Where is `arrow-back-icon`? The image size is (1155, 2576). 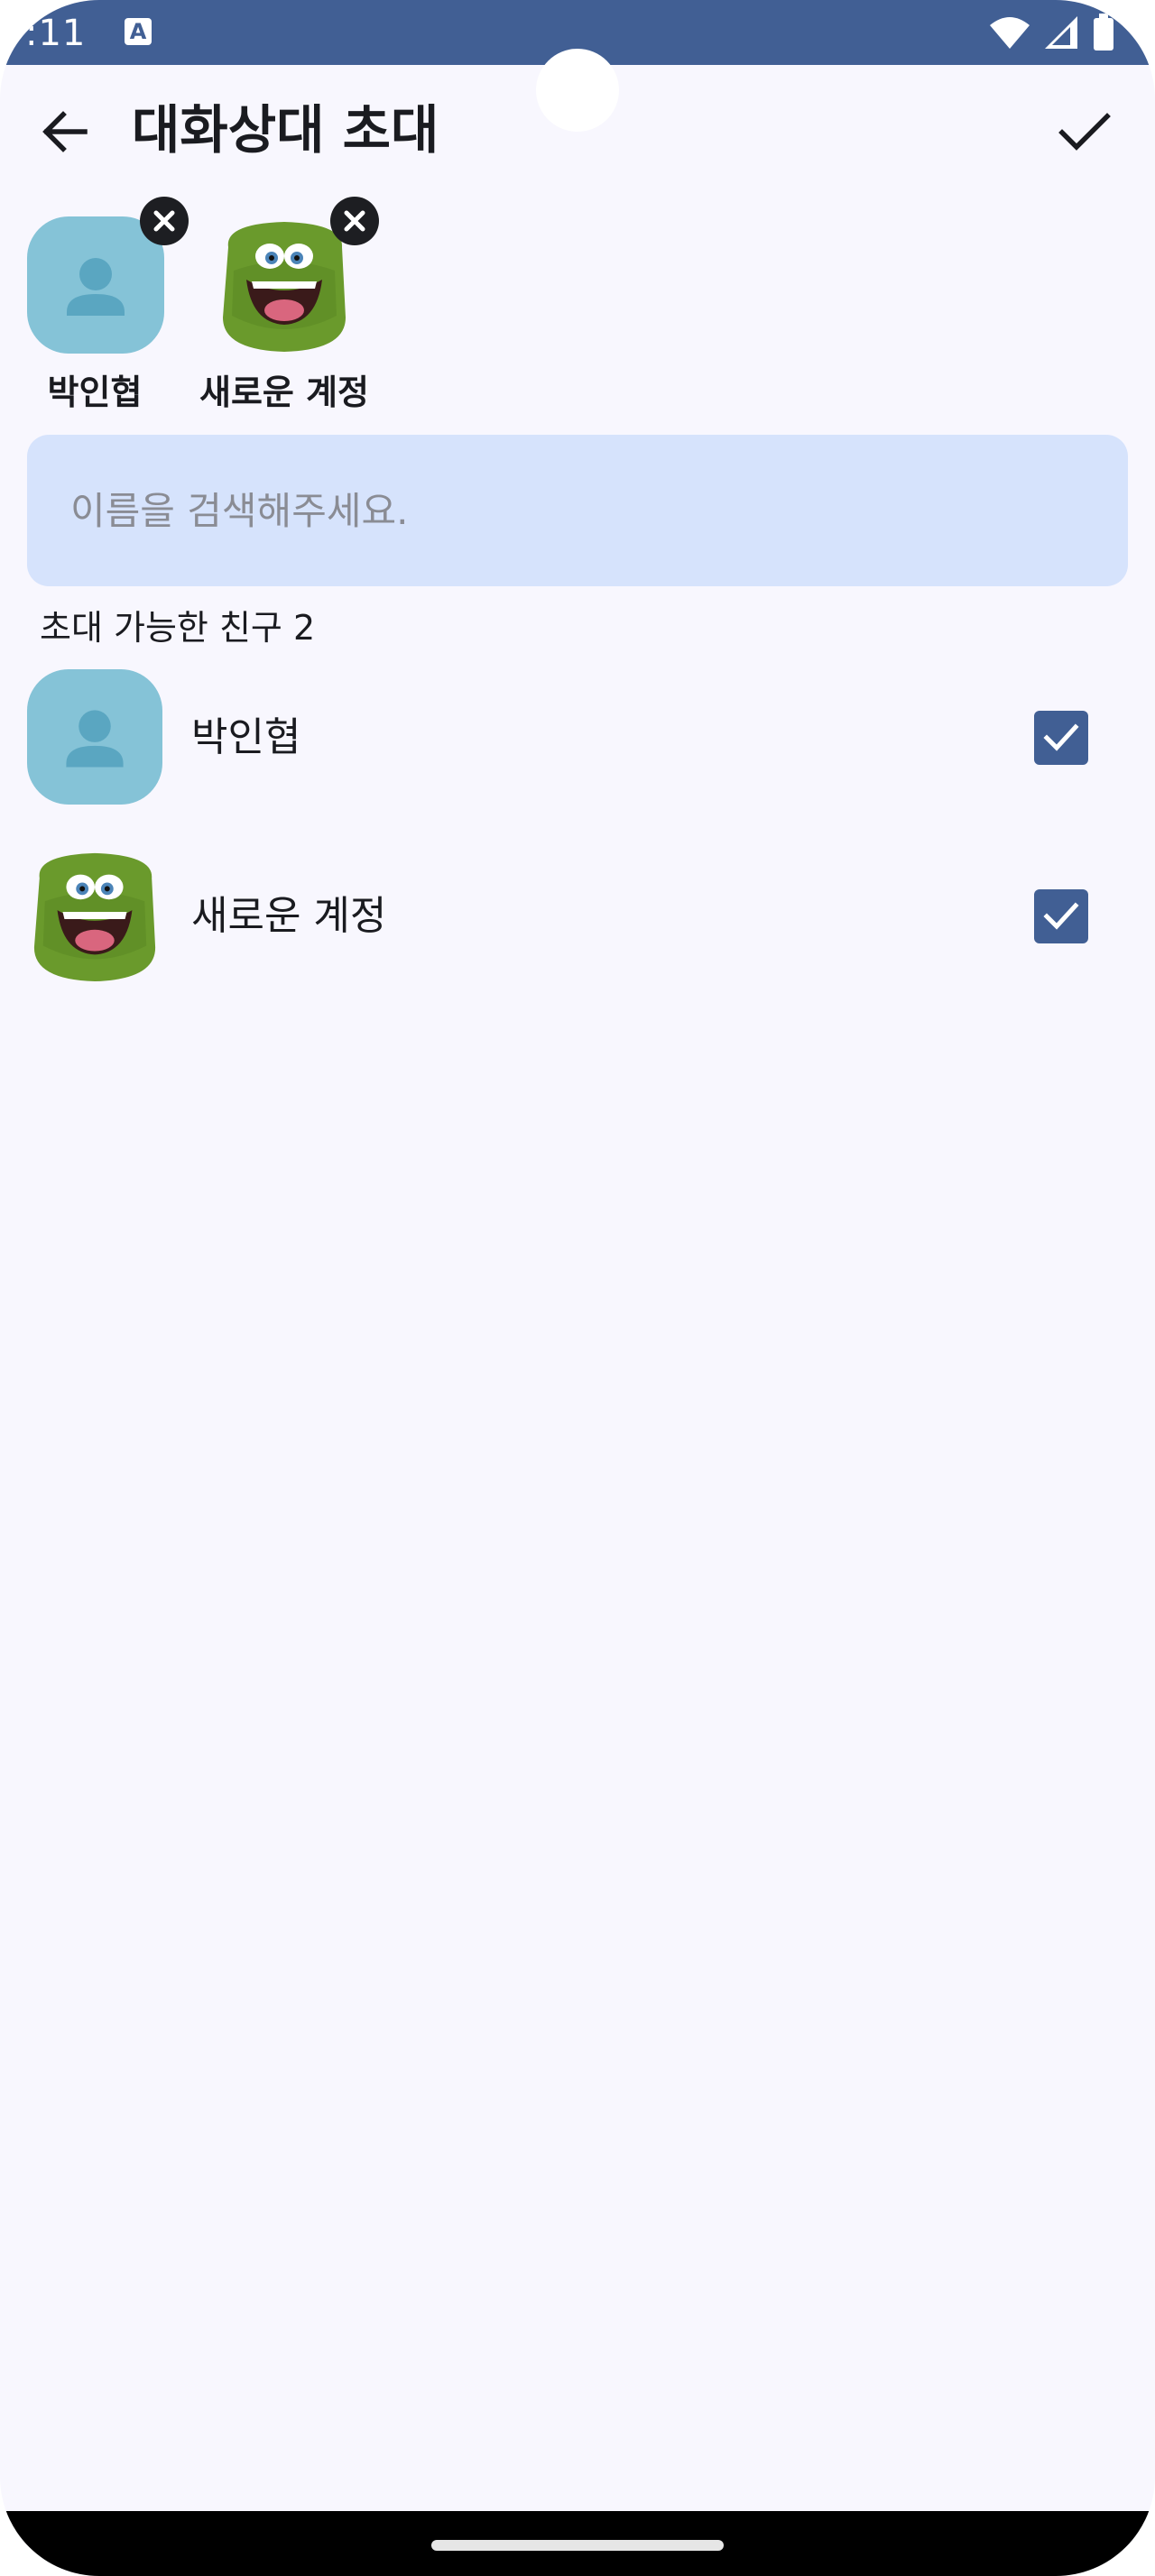 arrow-back-icon is located at coordinates (65, 131).